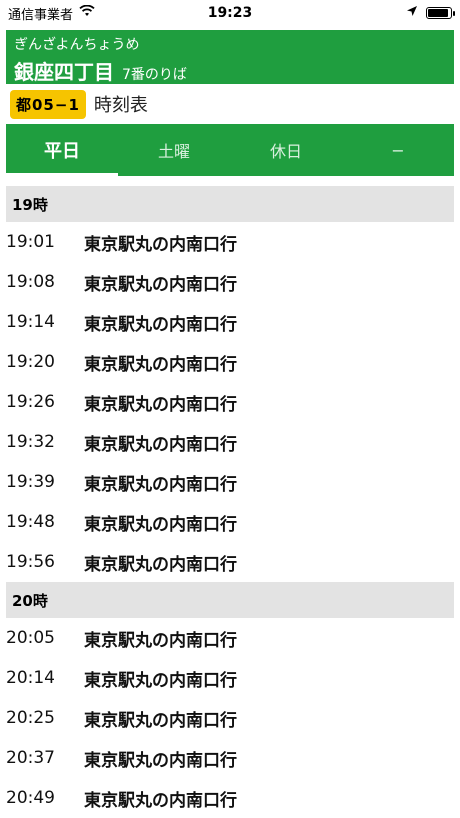  Describe the element at coordinates (120, 105) in the screenshot. I see `route-title: 時刻表` at that location.